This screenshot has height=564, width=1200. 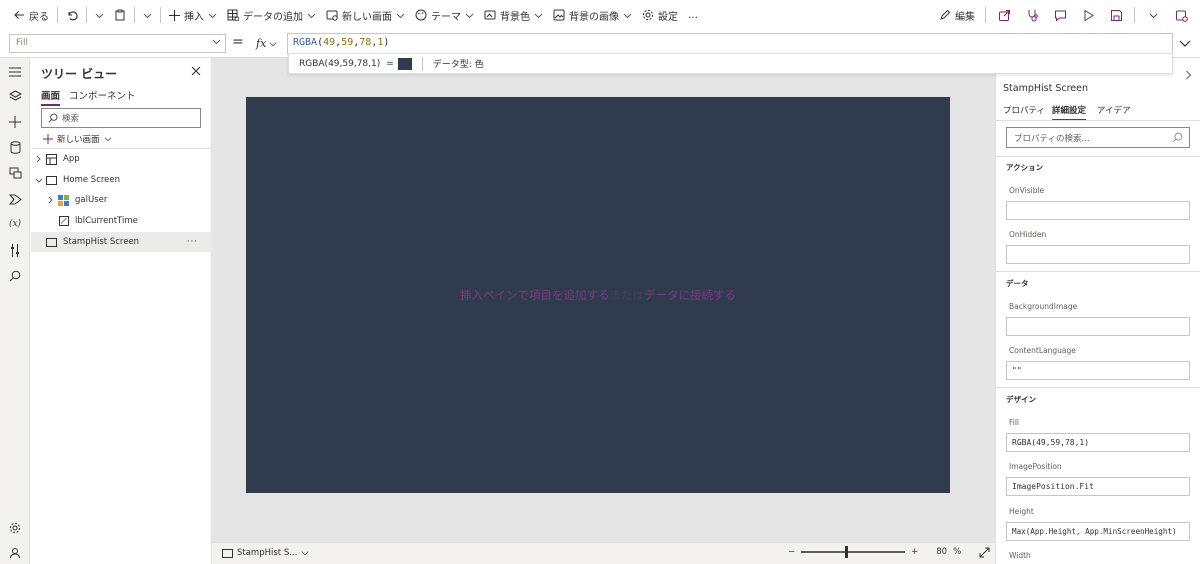 What do you see at coordinates (1017, 283) in the screenshot?
I see `section-data: データ` at bounding box center [1017, 283].